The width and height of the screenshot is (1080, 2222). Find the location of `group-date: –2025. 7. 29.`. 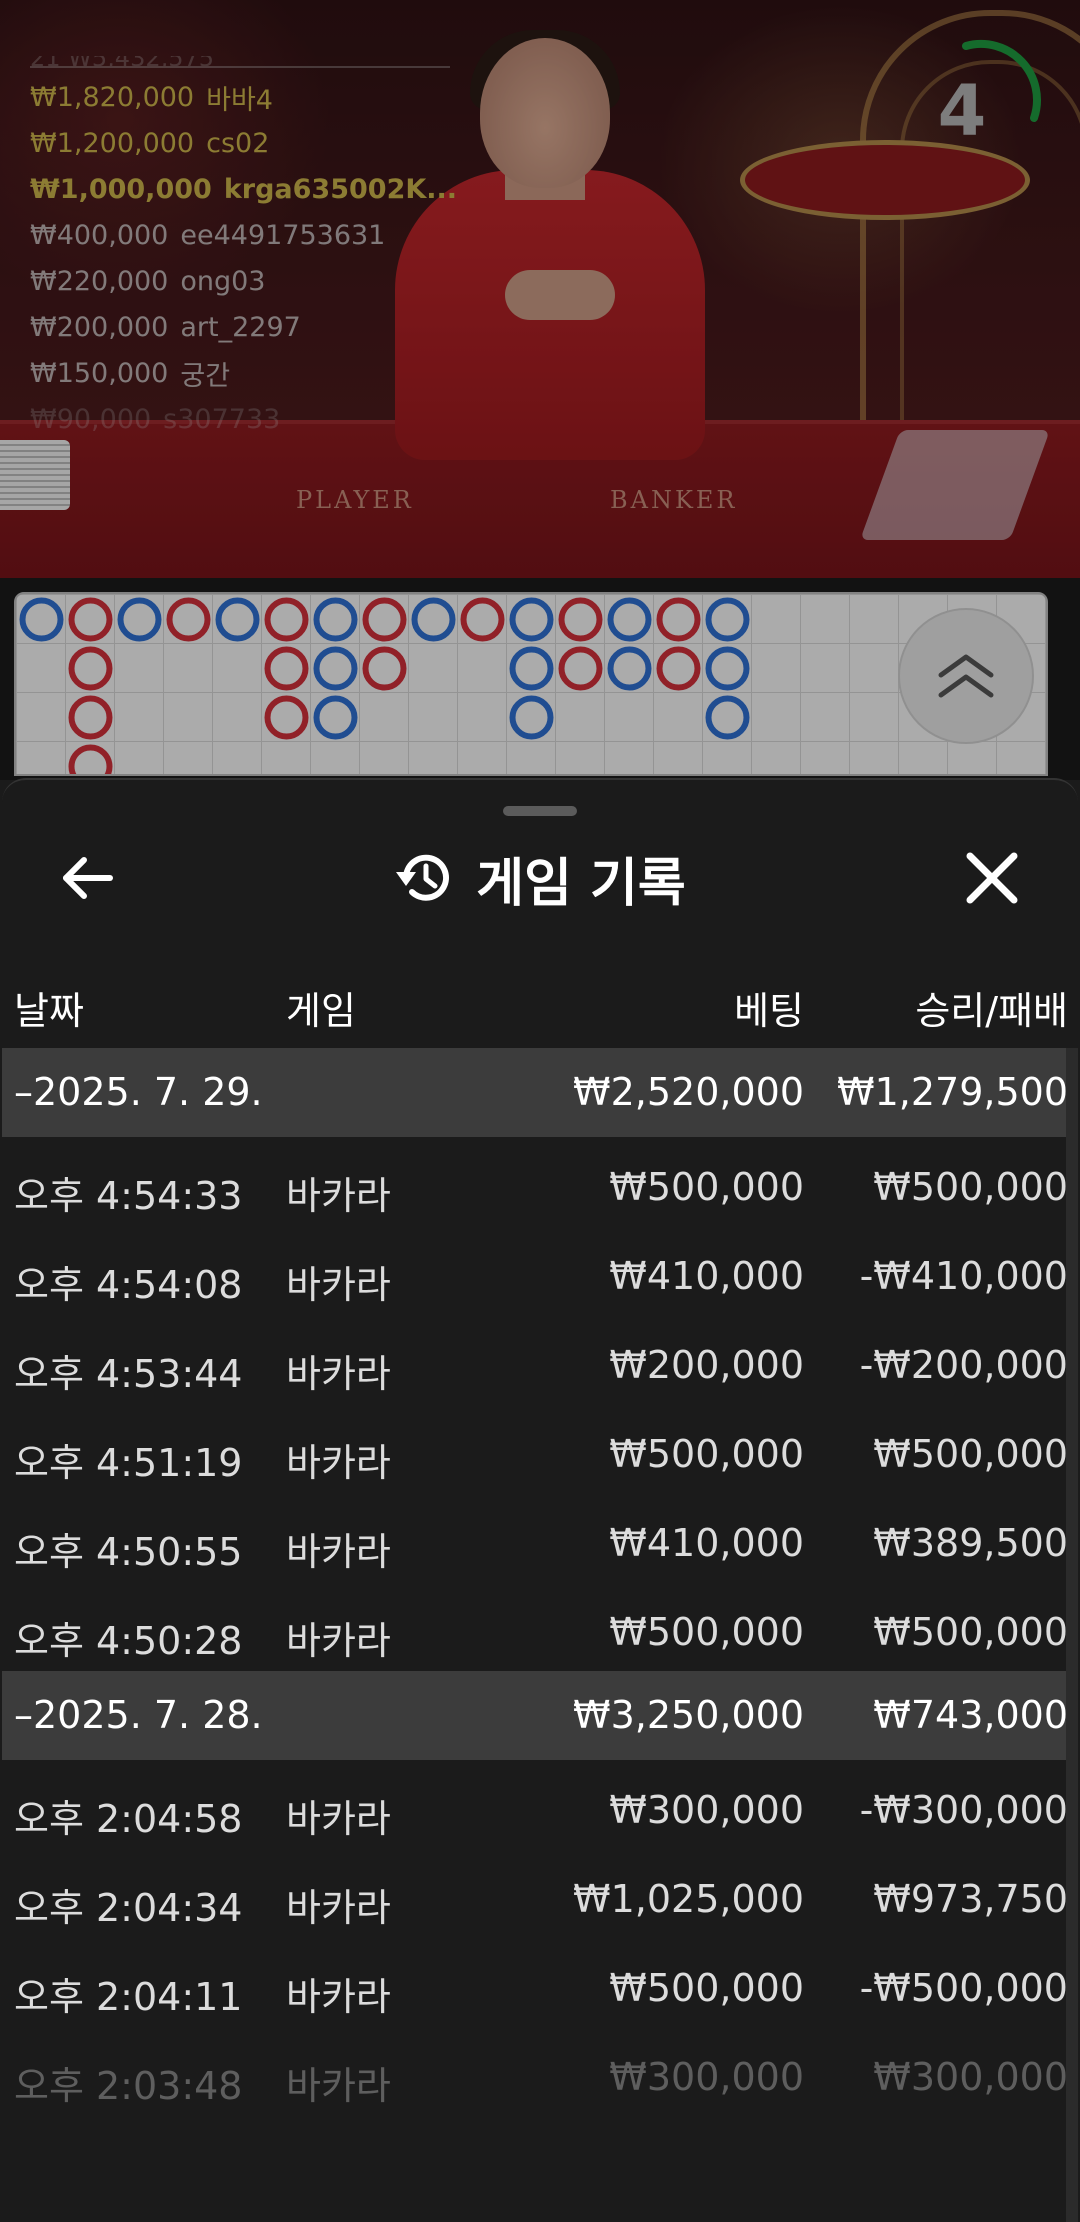

group-date: –2025. 7. 29. is located at coordinates (138, 1092).